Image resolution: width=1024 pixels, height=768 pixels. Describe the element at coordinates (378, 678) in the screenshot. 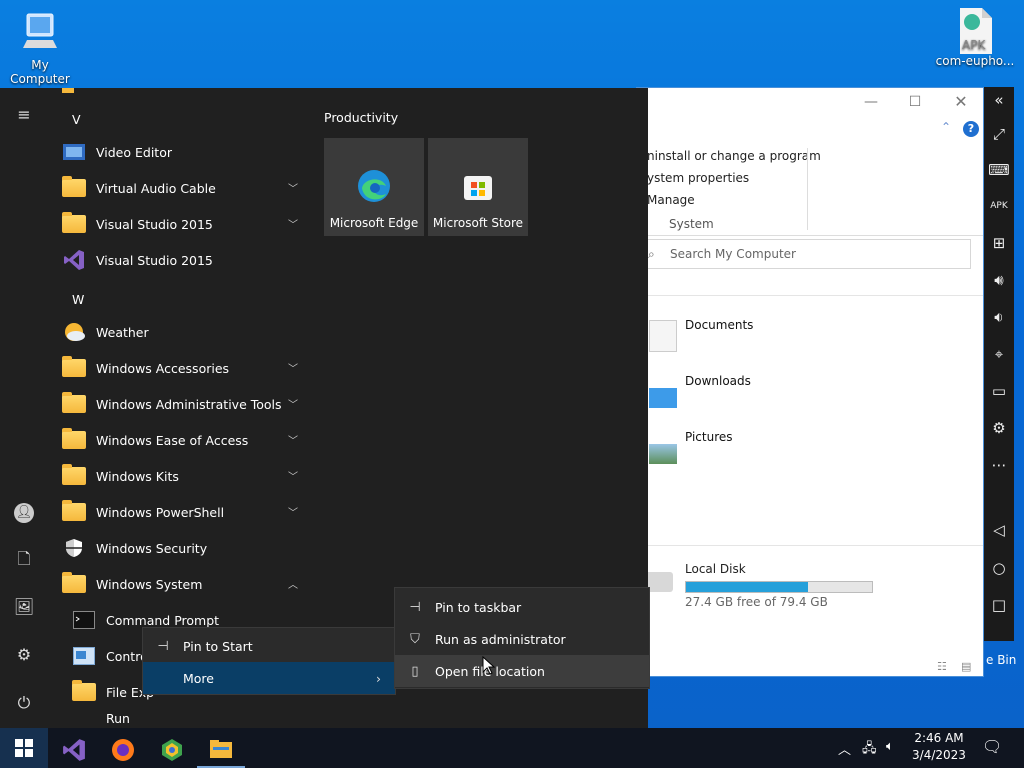

I see `chevron-right-icon: ›` at that location.